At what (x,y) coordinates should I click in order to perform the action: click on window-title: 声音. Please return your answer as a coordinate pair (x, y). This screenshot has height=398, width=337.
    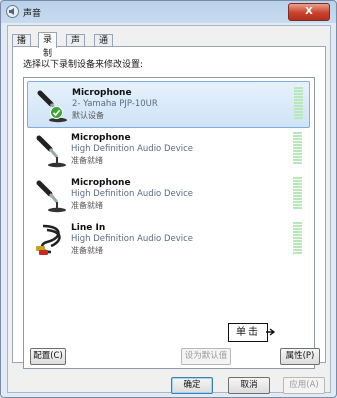
    Looking at the image, I should click on (32, 14).